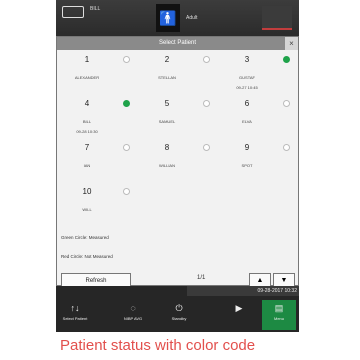 The width and height of the screenshot is (360, 360). I want to click on bed-cell-4: 4 BILL 09-28 10:30, so click(97, 121).